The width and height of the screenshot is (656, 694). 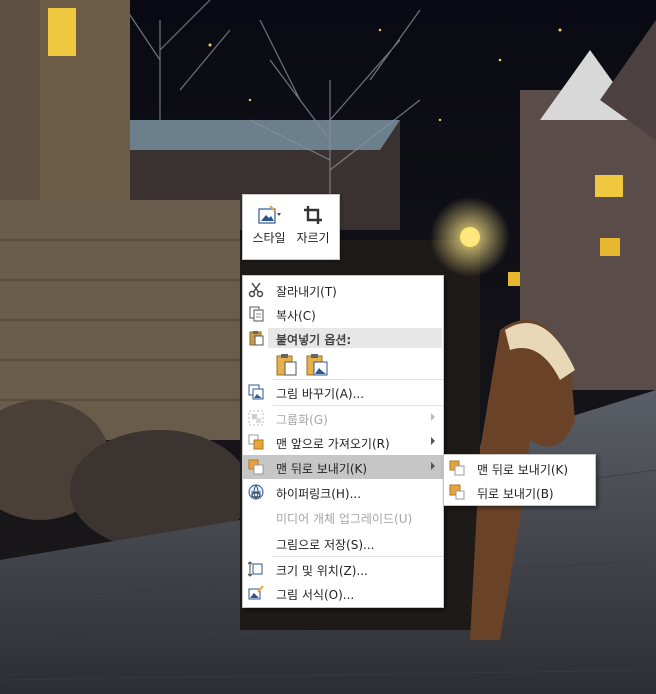 What do you see at coordinates (322, 469) in the screenshot?
I see `menu-label-send-to-back: 맨 뒤로 보내기(K)` at bounding box center [322, 469].